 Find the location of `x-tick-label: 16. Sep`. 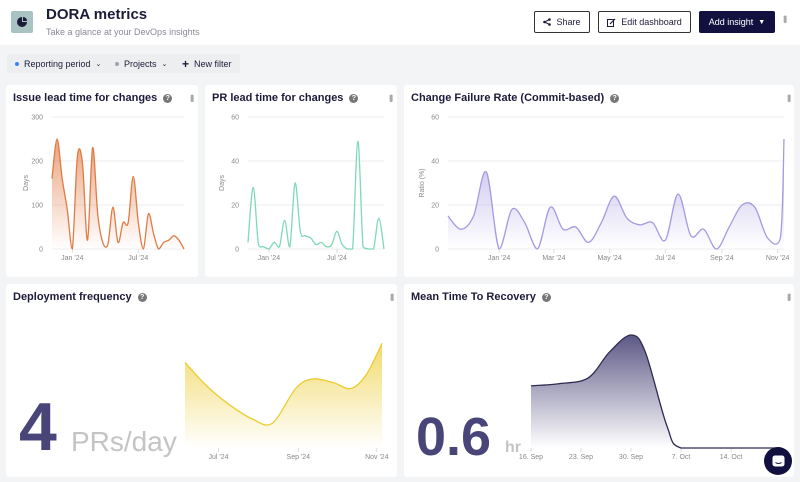

x-tick-label: 16. Sep is located at coordinates (531, 457).